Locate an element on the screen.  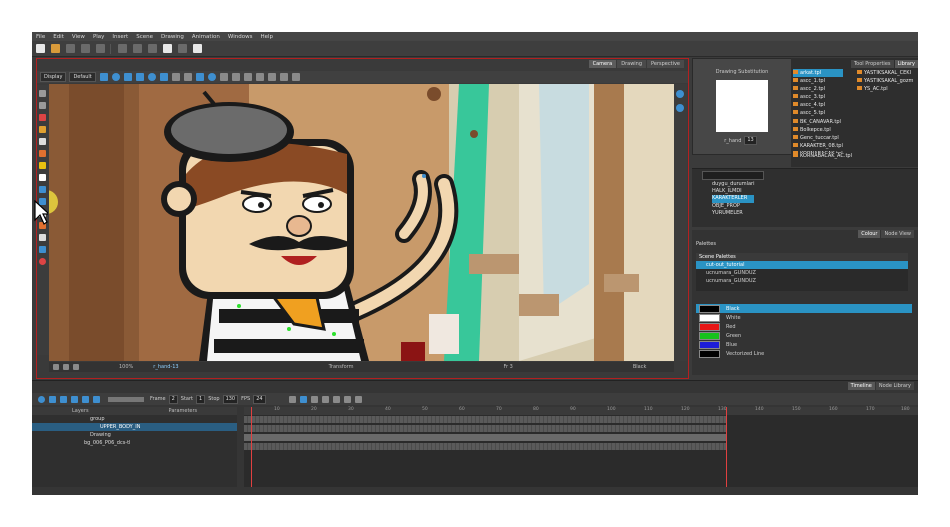
menu-scene: Scene is located at coordinates (144, 37).